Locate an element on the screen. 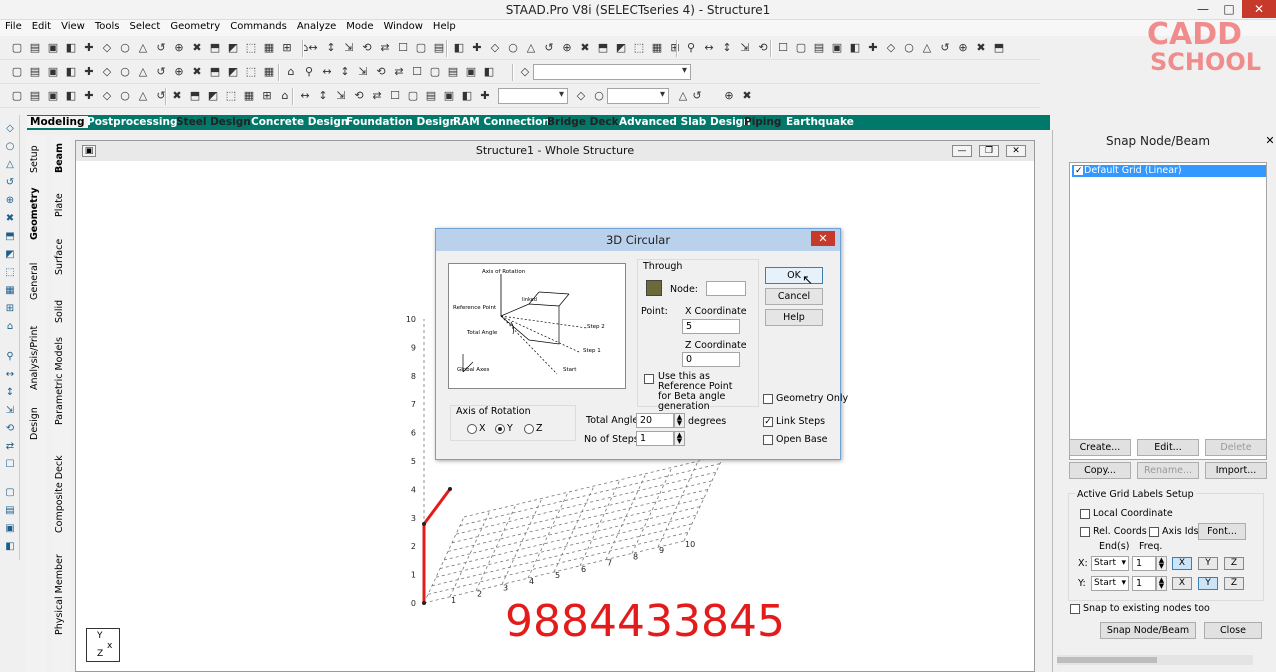 The width and height of the screenshot is (1276, 672). grid-list-item: ✓ Default Grid (Linear) is located at coordinates (1169, 171).